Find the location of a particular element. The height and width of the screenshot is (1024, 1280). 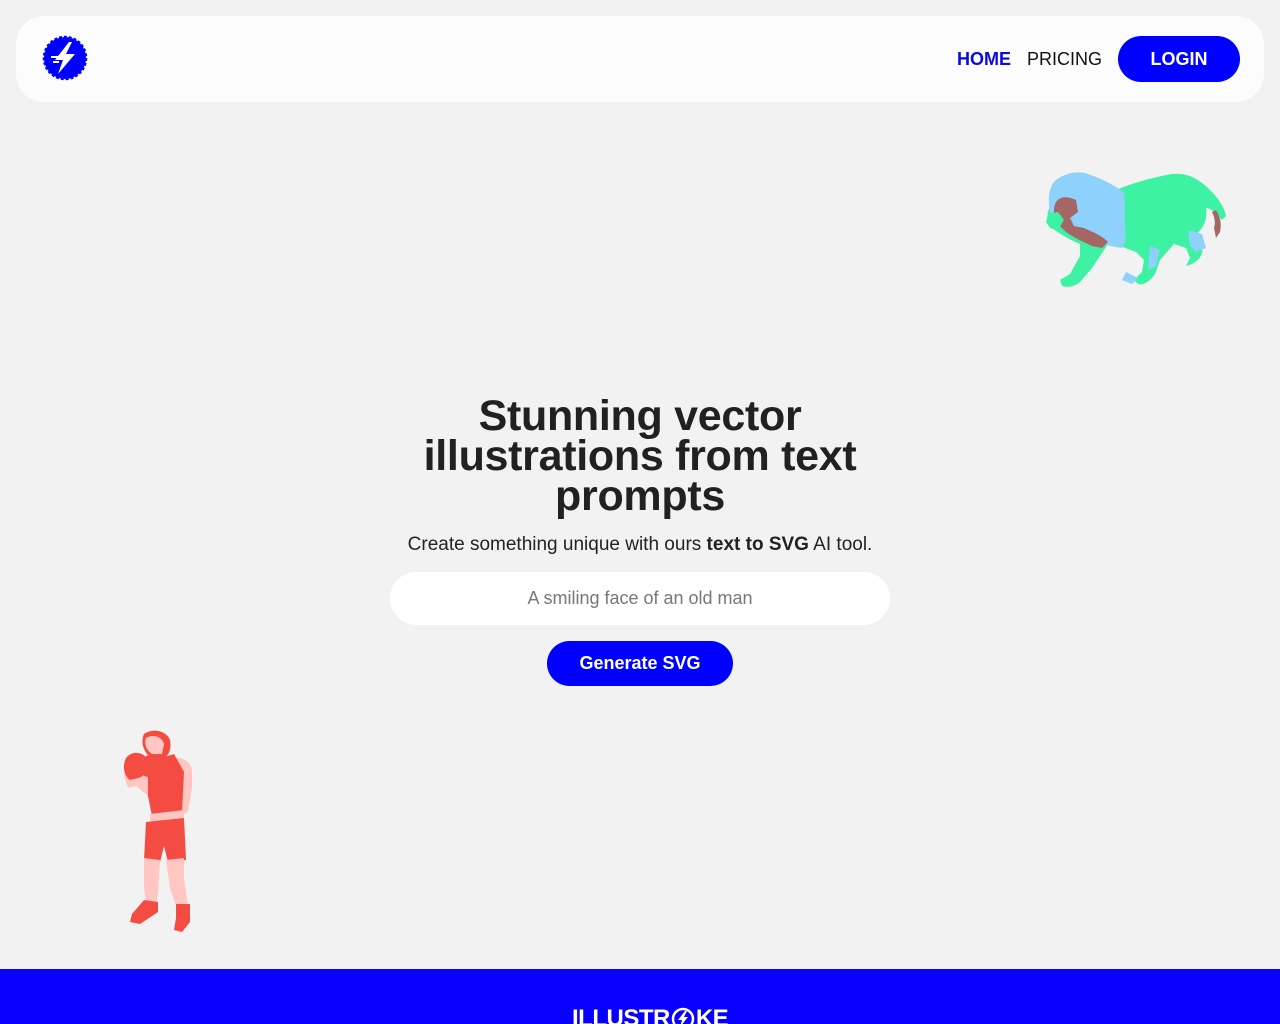

nav-home-link: HOME is located at coordinates (984, 59).